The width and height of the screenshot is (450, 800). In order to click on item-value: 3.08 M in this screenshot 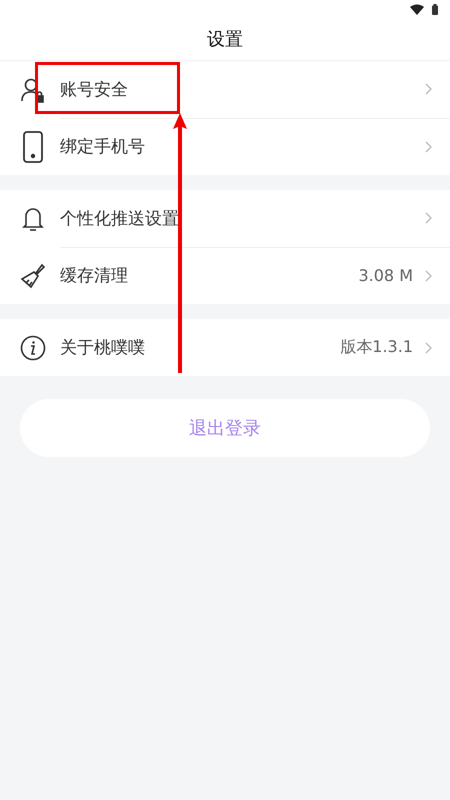, I will do `click(385, 275)`.